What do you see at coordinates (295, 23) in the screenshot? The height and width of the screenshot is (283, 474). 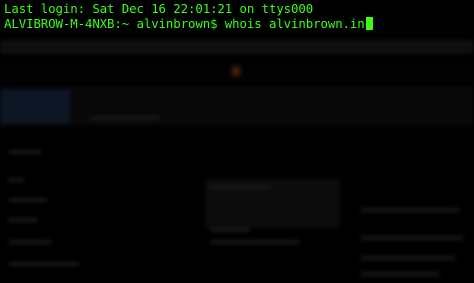 I see `command-input: whois alvinbrown.in` at bounding box center [295, 23].